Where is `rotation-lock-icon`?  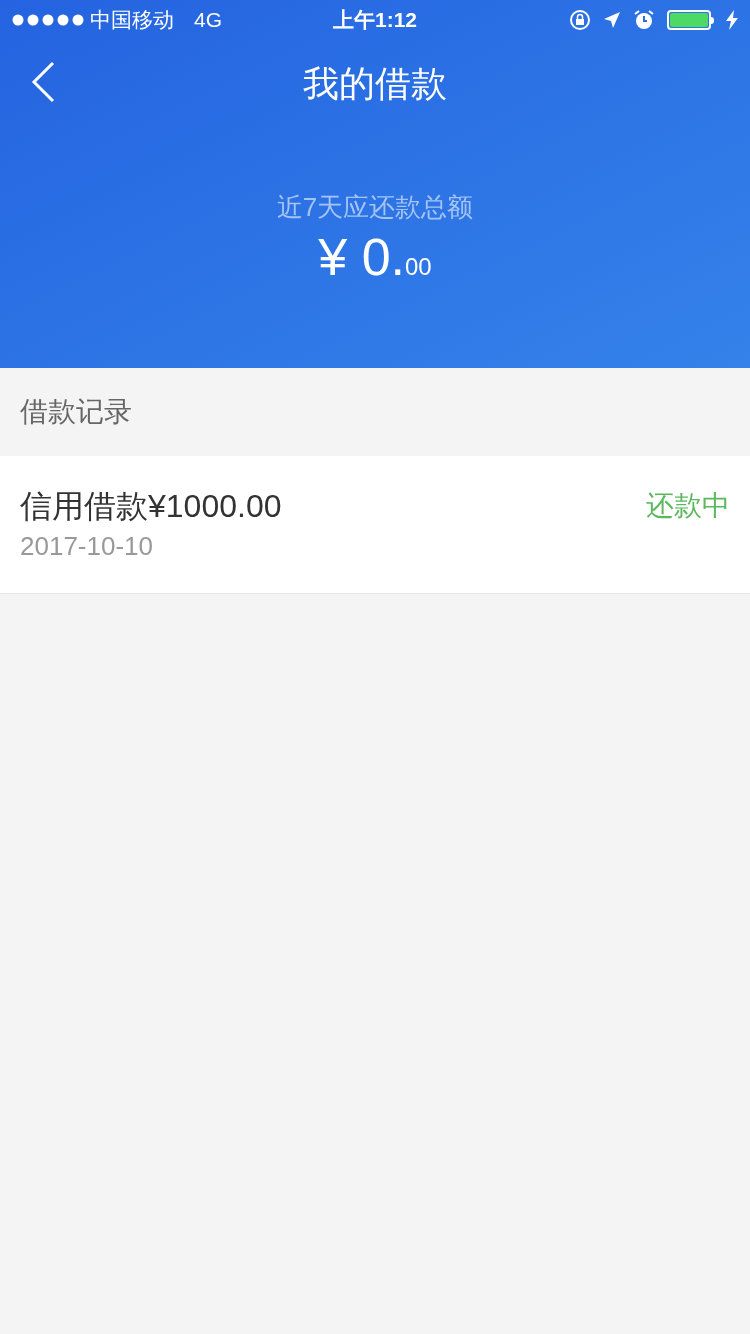 rotation-lock-icon is located at coordinates (580, 20).